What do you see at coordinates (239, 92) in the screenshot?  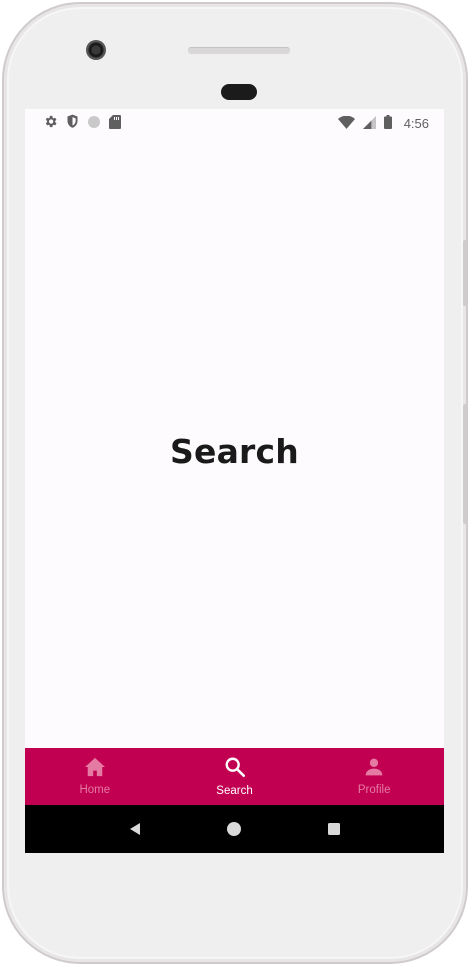 I see `proximity-sensor` at bounding box center [239, 92].